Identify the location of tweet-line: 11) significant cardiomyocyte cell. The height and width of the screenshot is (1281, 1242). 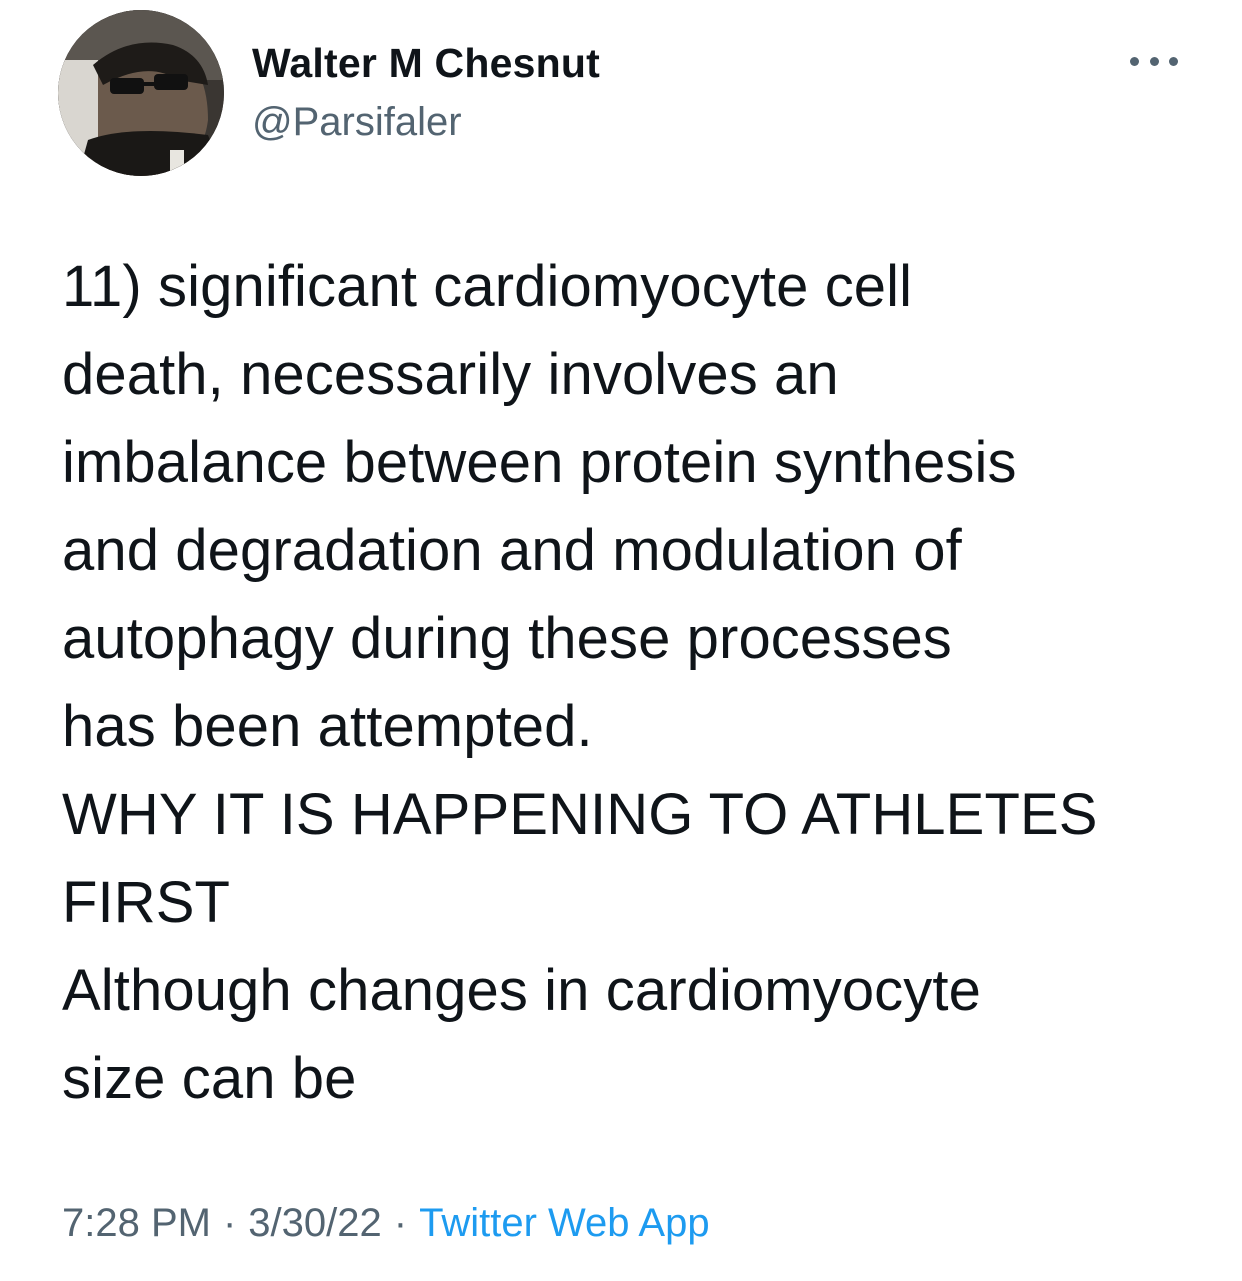
(487, 286).